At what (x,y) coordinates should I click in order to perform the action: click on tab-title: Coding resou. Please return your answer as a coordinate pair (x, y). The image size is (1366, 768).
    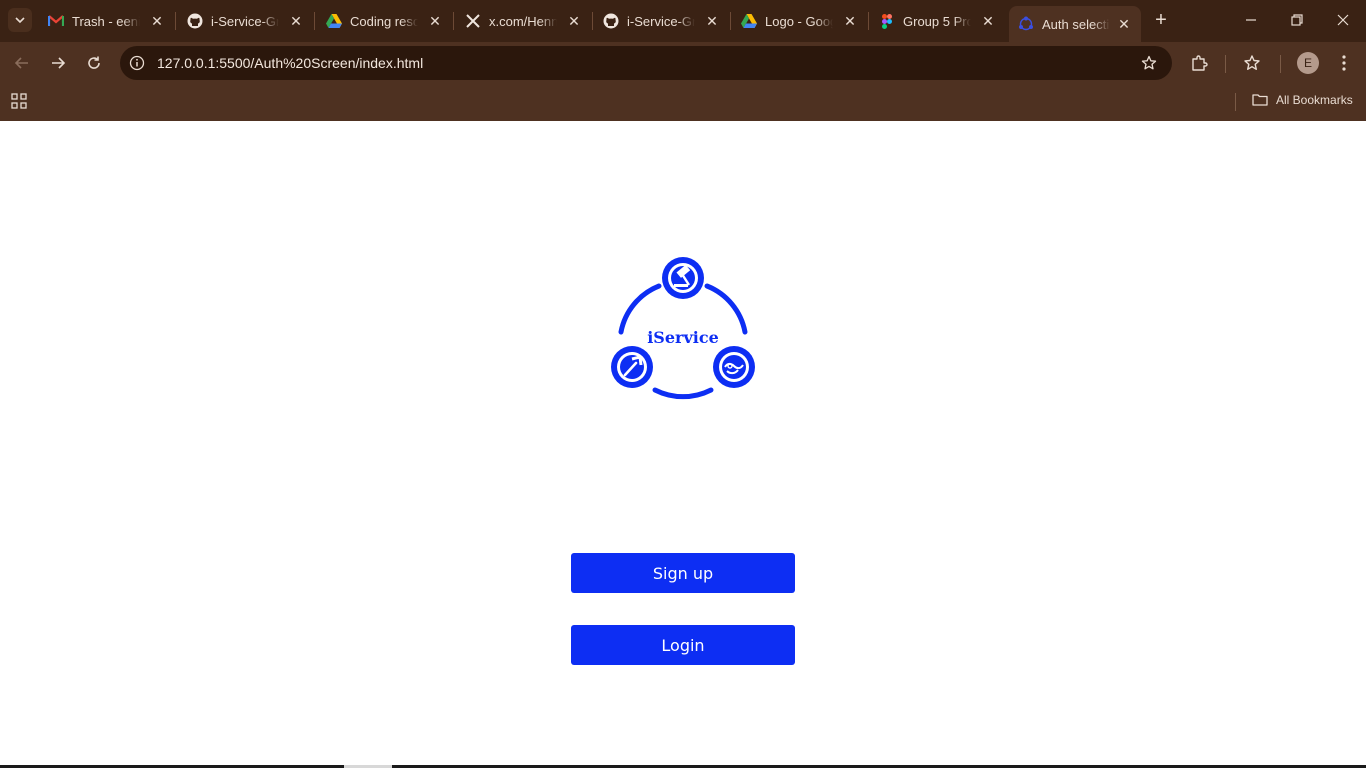
    Looking at the image, I should click on (384, 21).